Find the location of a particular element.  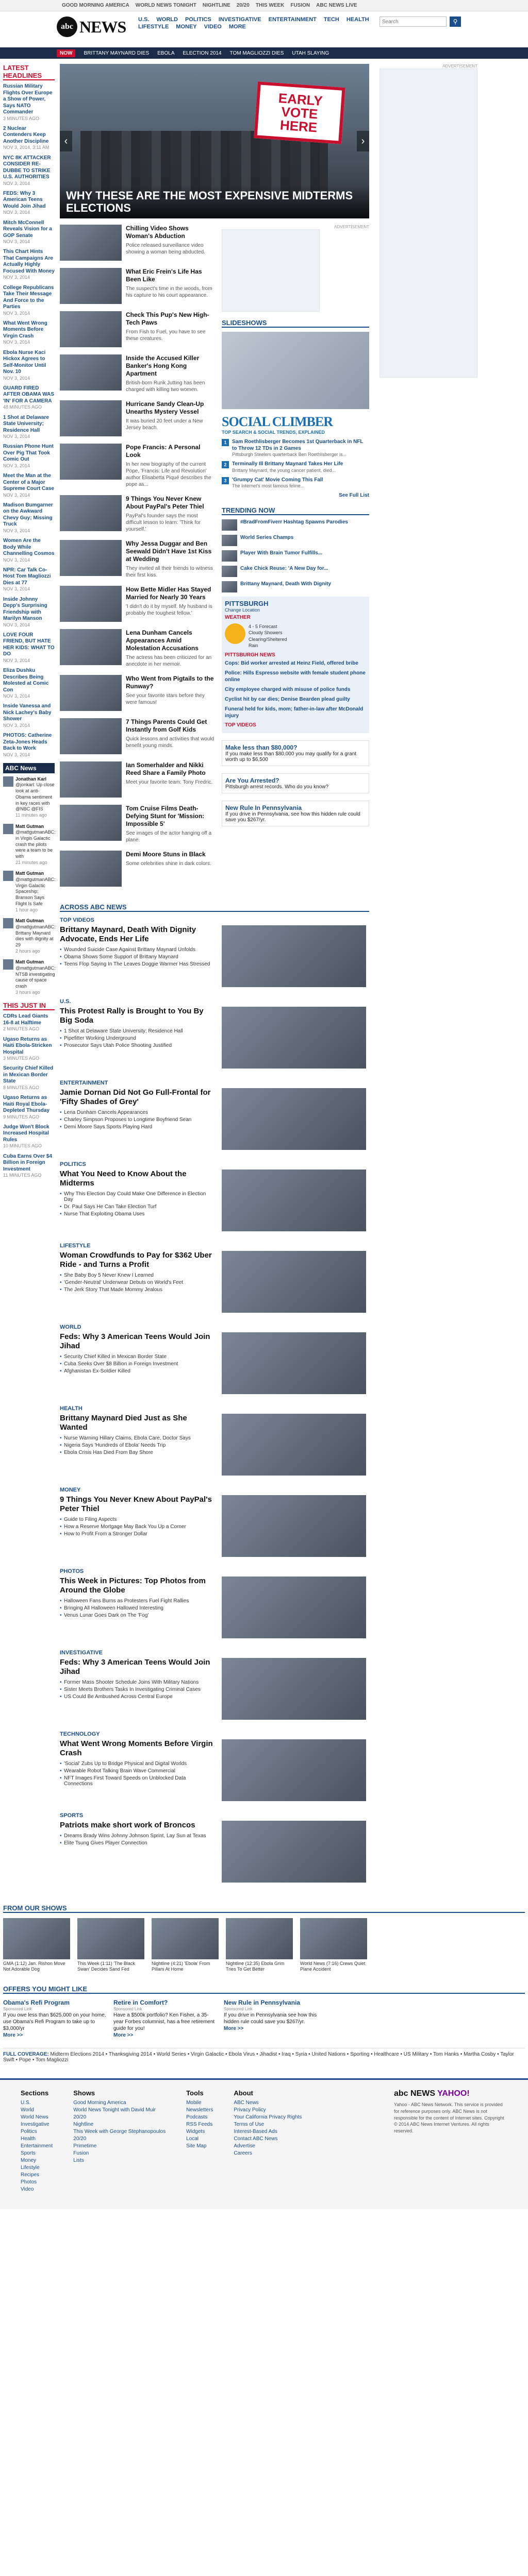

nav-item: World is located at coordinates (167, 19).